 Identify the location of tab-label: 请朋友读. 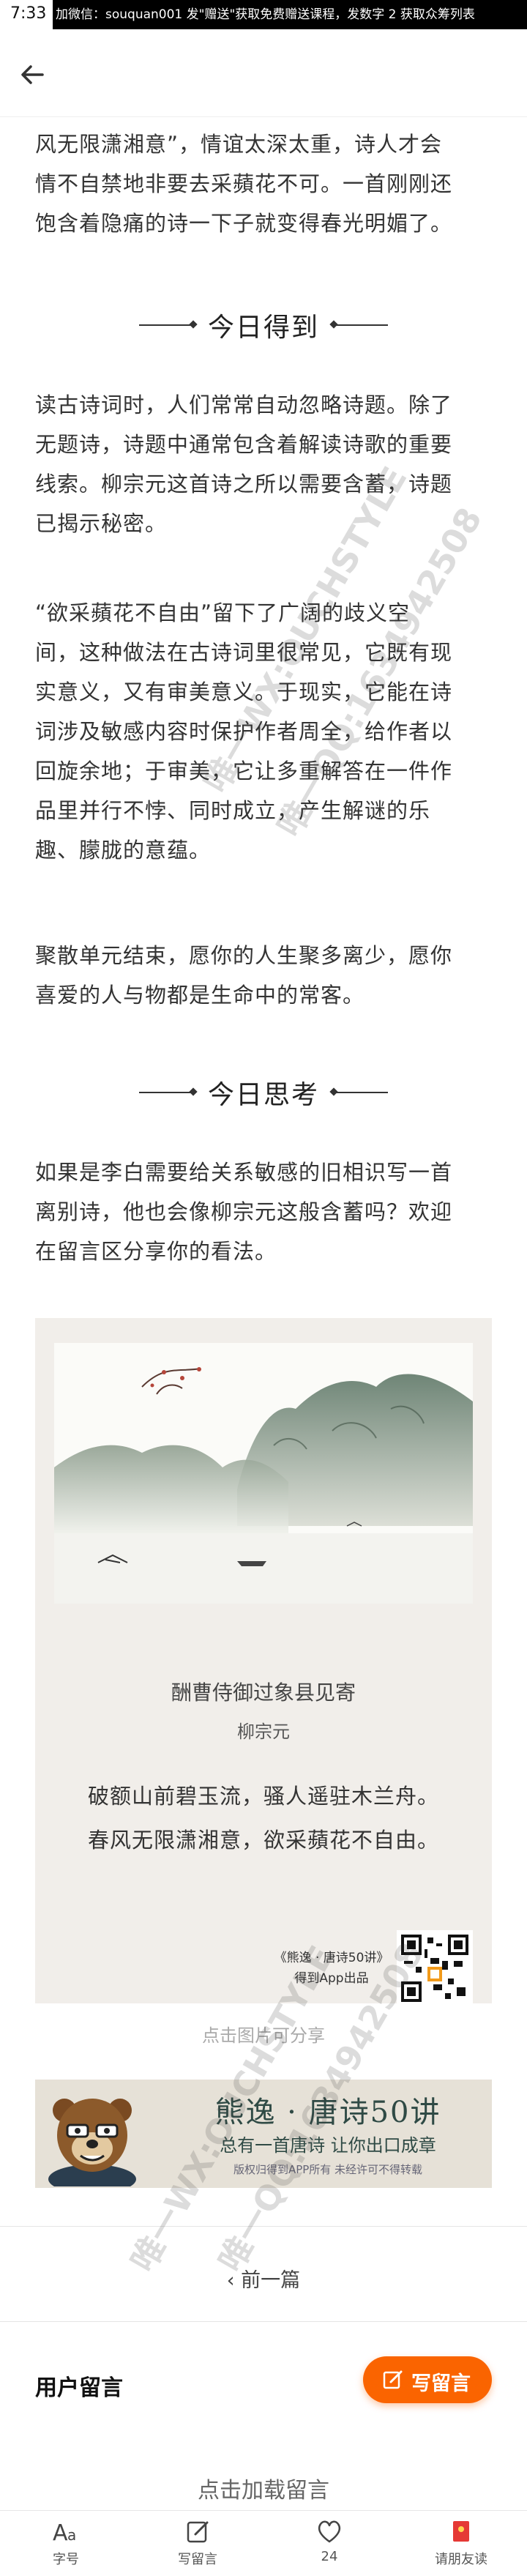
(461, 2559).